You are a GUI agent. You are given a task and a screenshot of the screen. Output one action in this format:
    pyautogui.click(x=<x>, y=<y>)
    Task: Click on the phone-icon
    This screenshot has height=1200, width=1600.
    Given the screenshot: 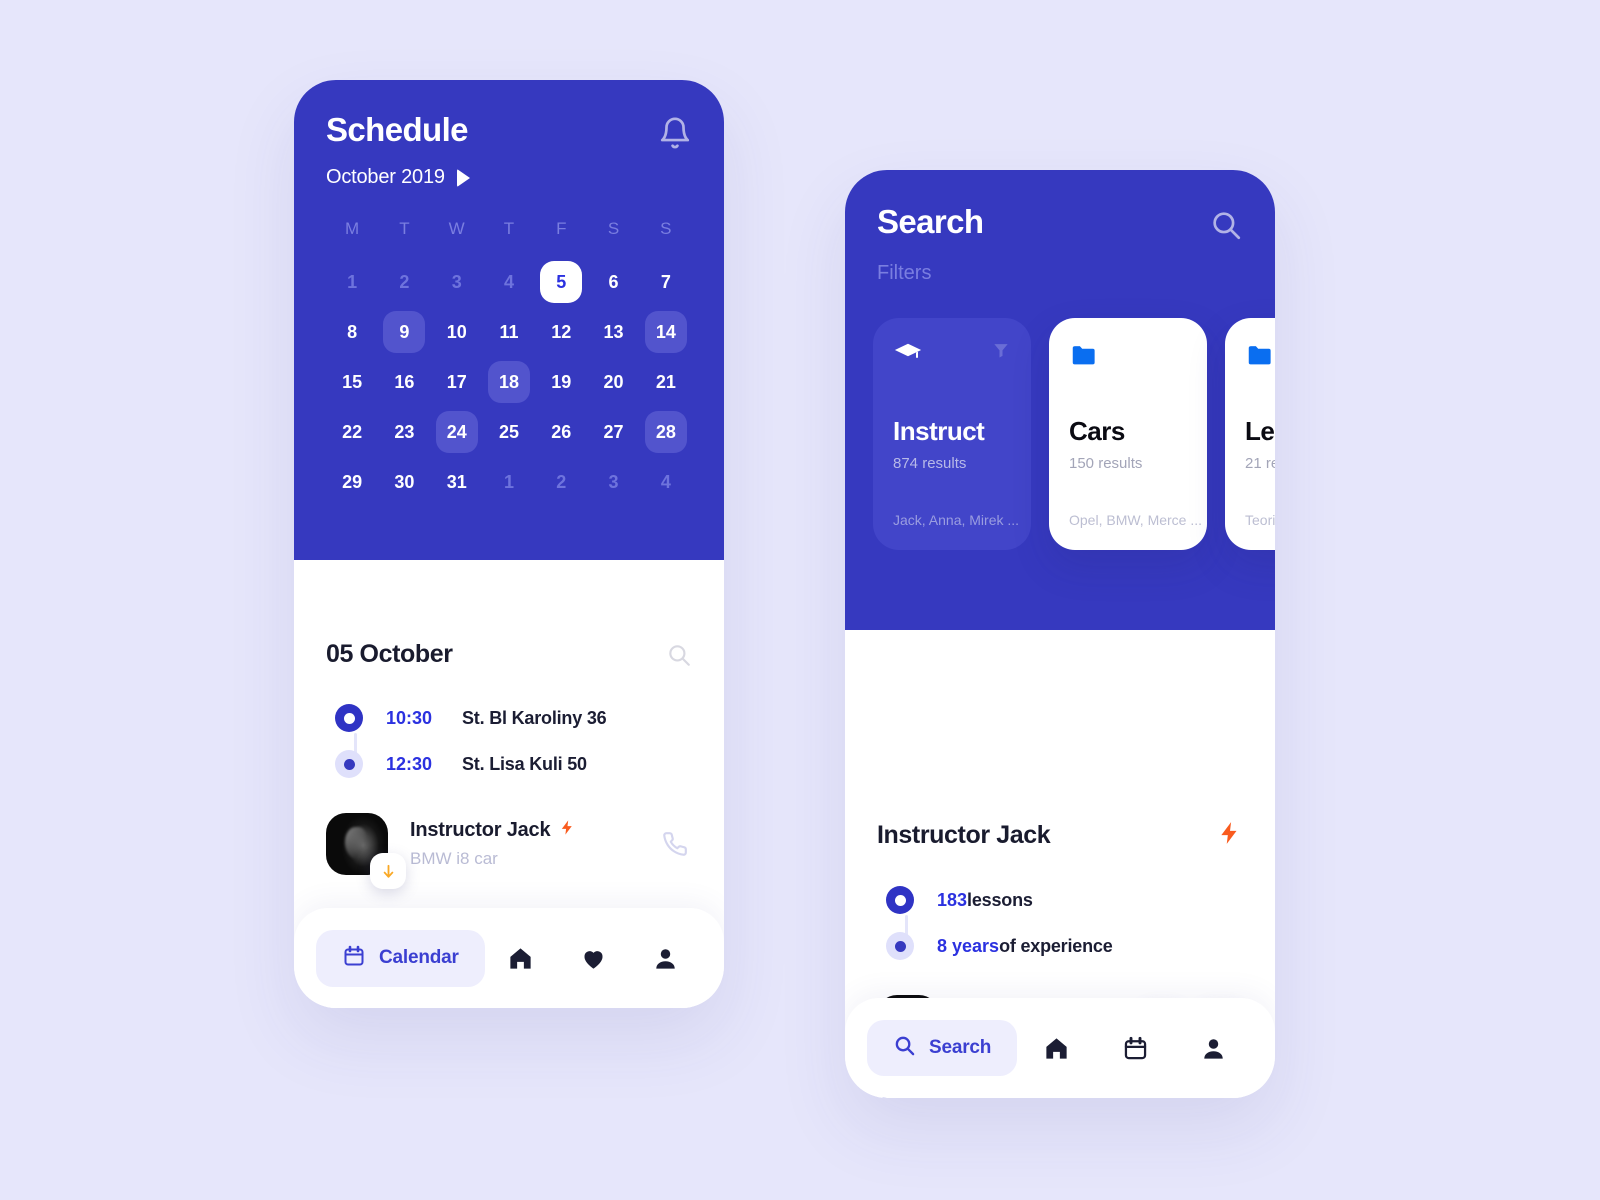 What is the action you would take?
    pyautogui.click(x=675, y=844)
    